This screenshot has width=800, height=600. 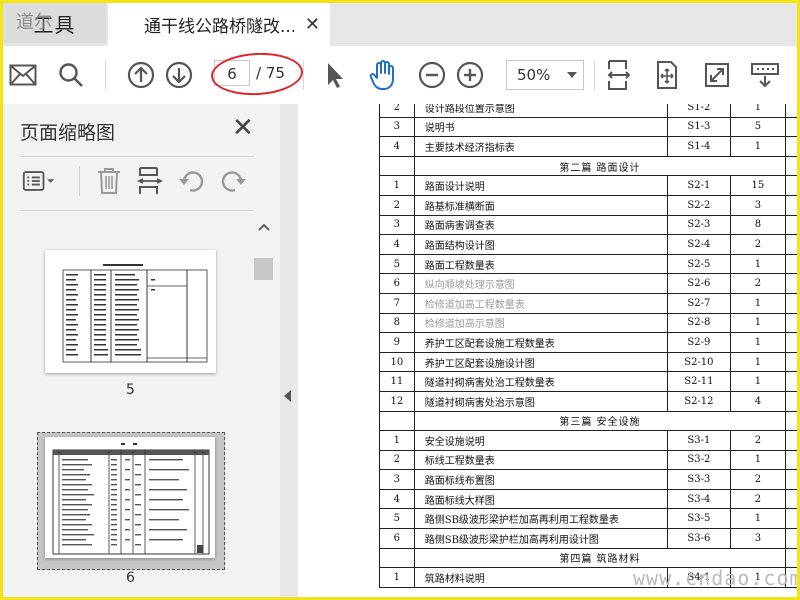 What do you see at coordinates (470, 75) in the screenshot?
I see `zoom-in-icon` at bounding box center [470, 75].